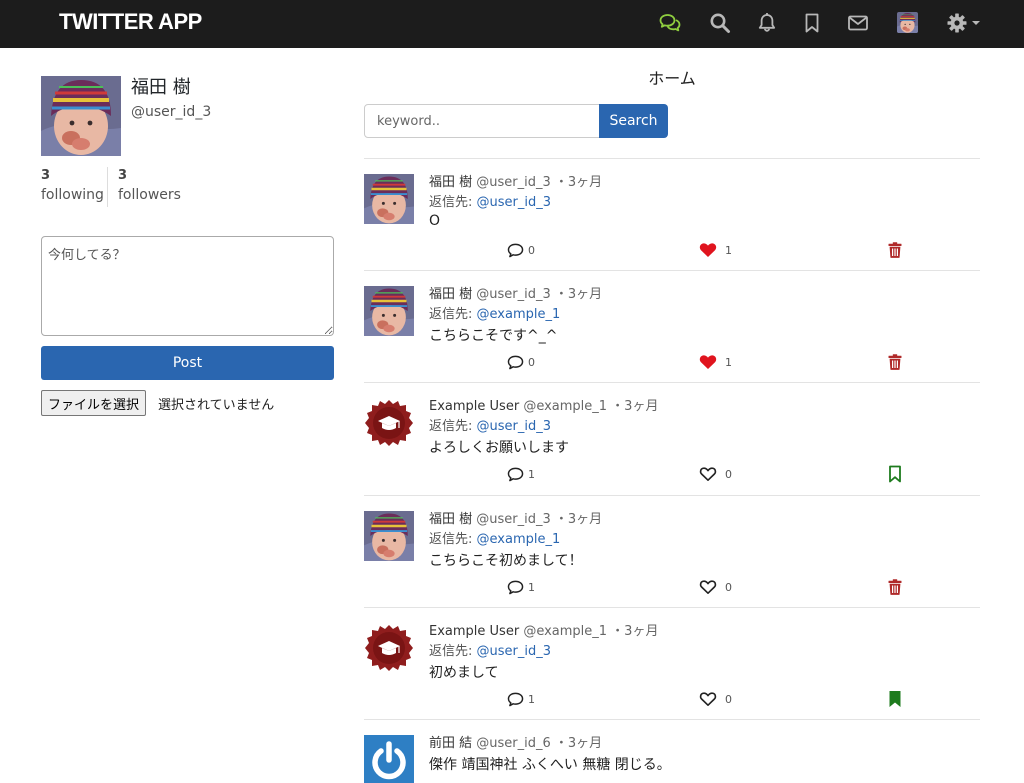 The image size is (1024, 783). What do you see at coordinates (464, 673) in the screenshot?
I see `tweet-text: 初めまして` at bounding box center [464, 673].